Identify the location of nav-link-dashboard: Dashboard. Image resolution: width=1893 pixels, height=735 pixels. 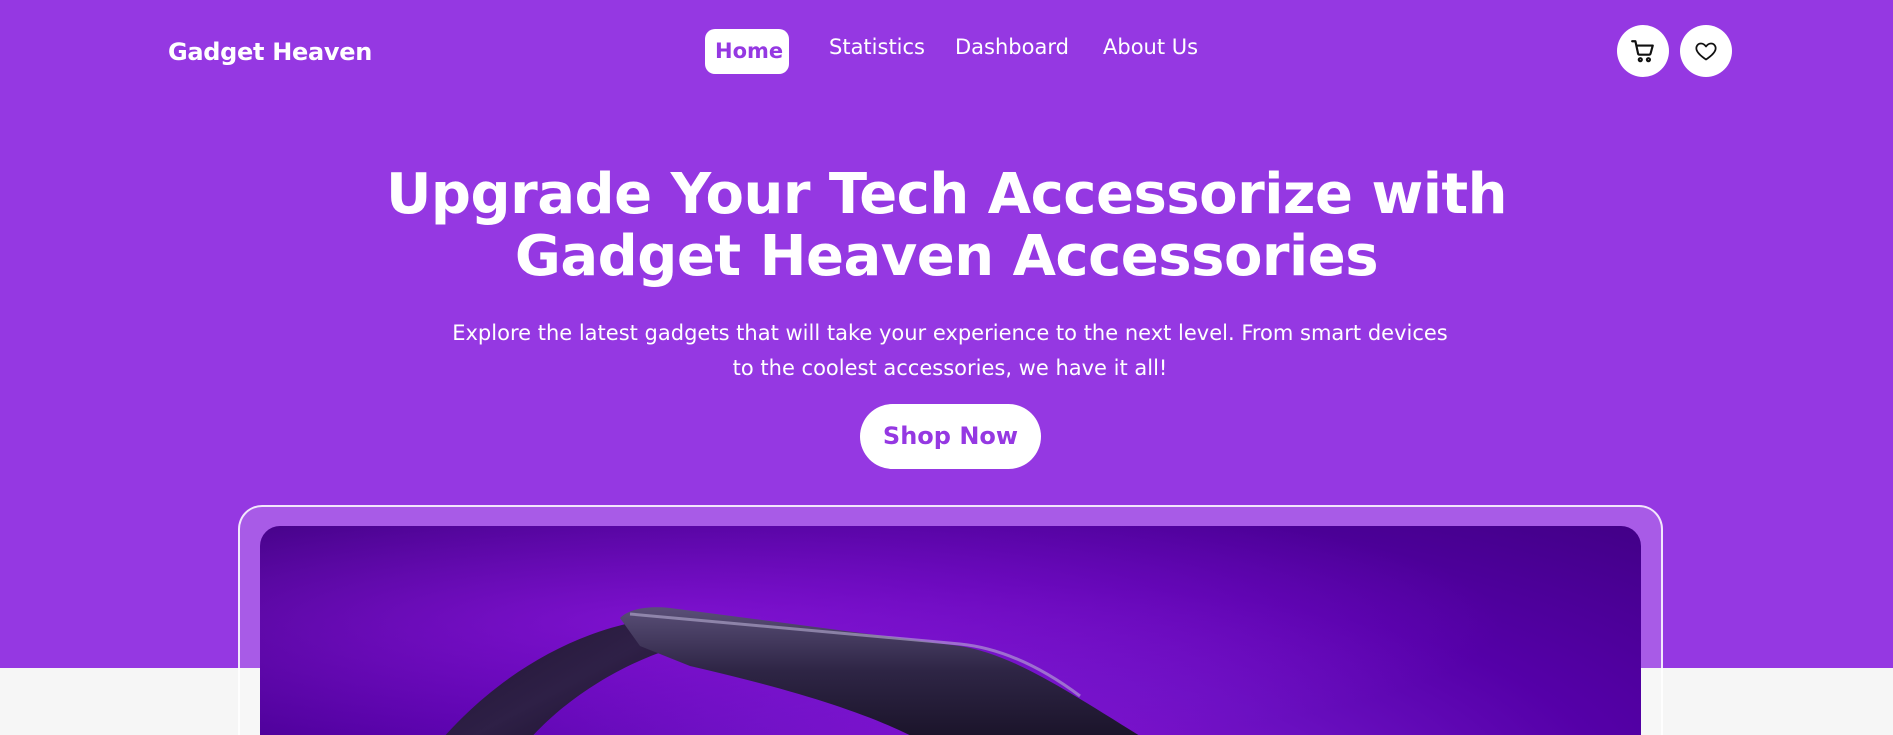
(1012, 51).